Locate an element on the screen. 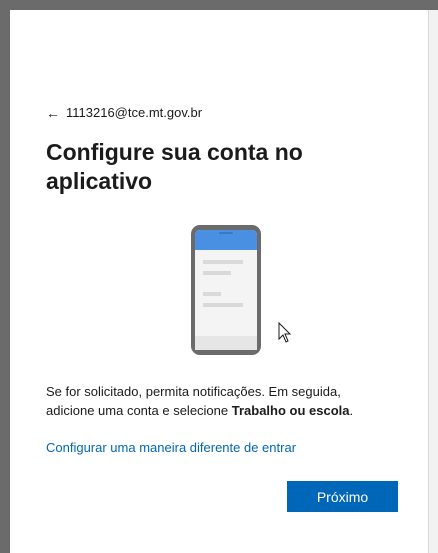 This screenshot has height=553, width=438. phone-bottom-bar is located at coordinates (226, 343).